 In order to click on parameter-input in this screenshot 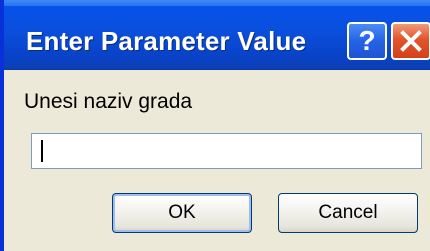, I will do `click(226, 151)`.